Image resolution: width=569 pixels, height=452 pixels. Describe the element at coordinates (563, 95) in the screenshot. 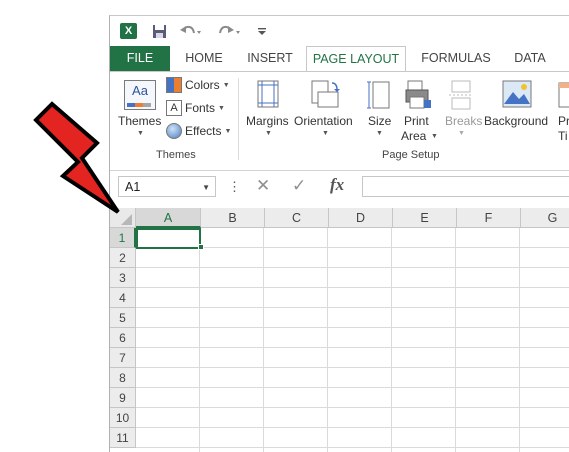

I see `print-titles-icon` at that location.